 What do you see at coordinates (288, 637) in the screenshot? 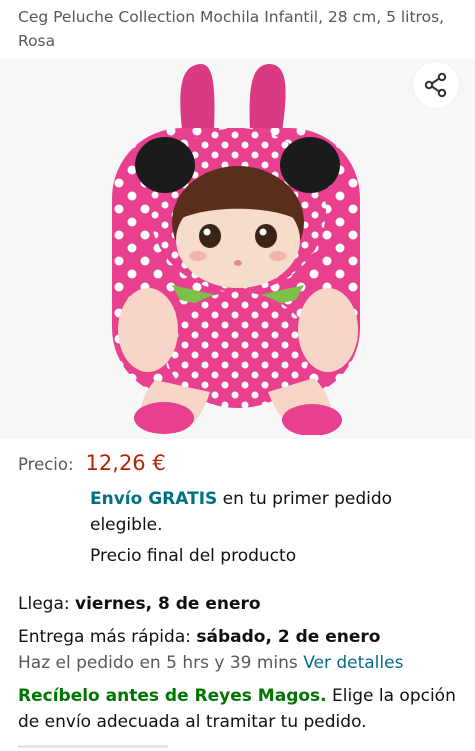
I see `fastest-date: sábado, 2 de enero` at bounding box center [288, 637].